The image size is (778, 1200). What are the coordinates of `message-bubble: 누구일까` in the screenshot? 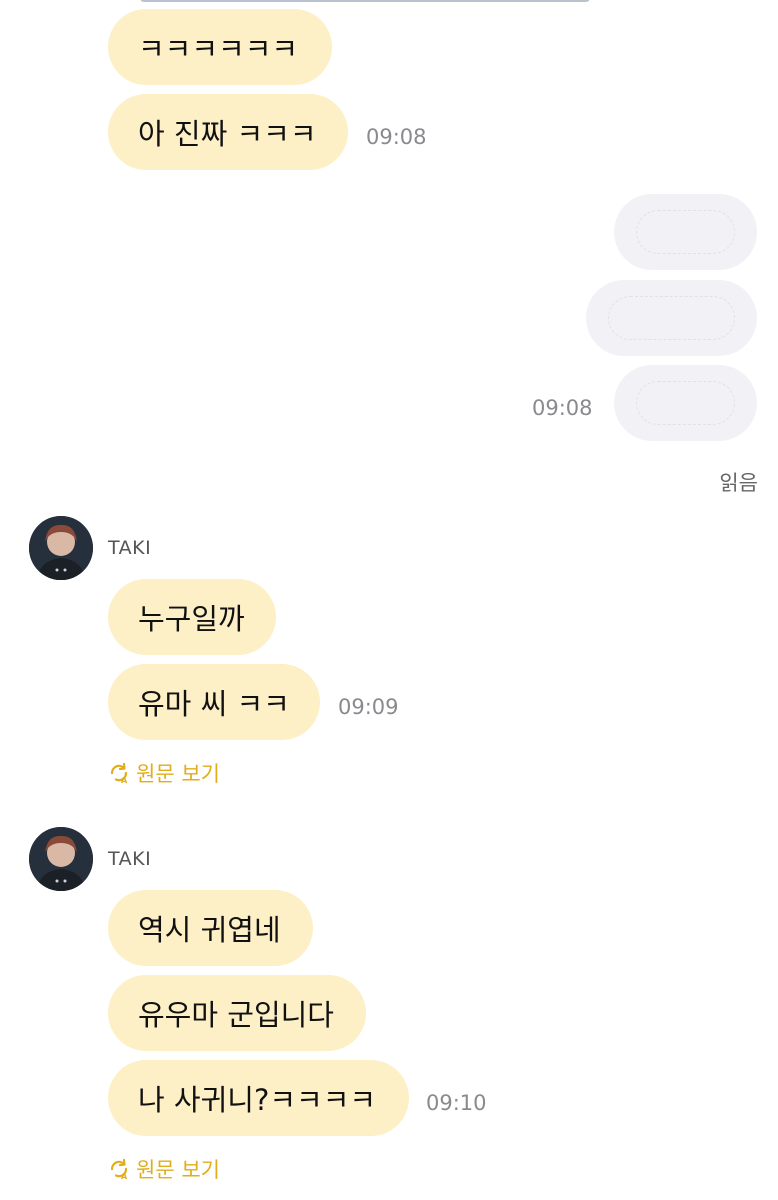 It's located at (192, 617).